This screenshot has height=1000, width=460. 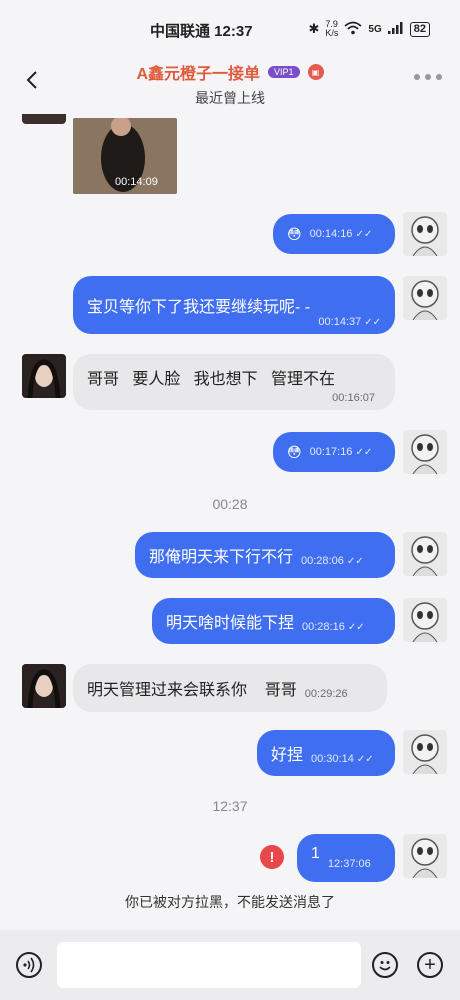 What do you see at coordinates (314, 28) in the screenshot?
I see `bluetooth-icon: ✱` at bounding box center [314, 28].